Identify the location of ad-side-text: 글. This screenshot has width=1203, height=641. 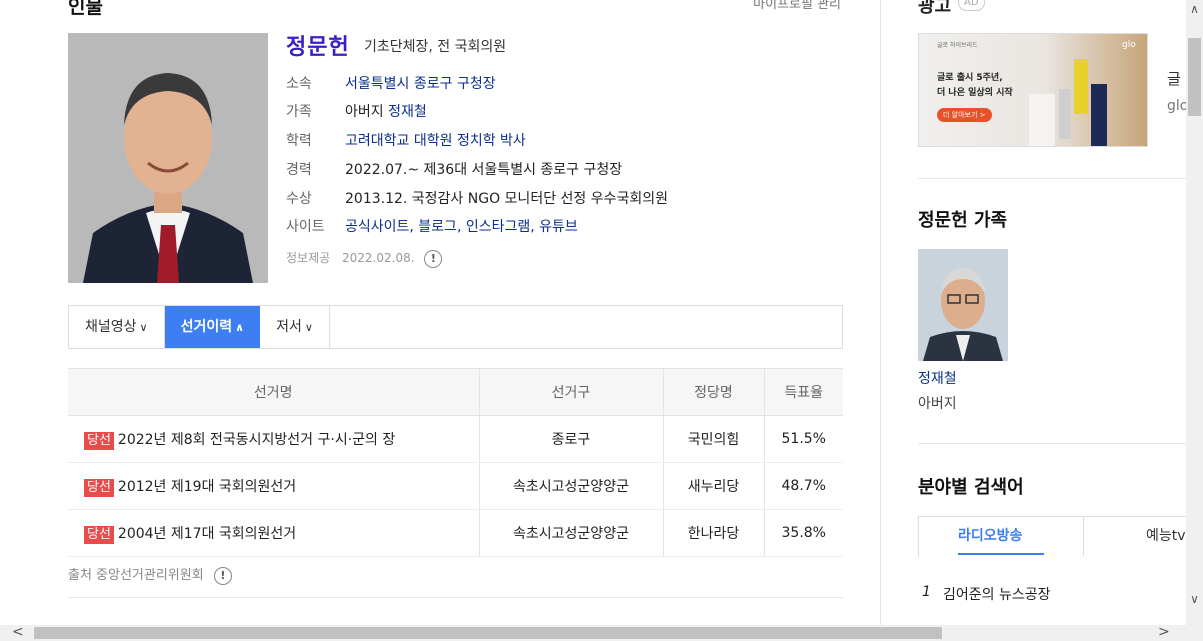
(1174, 78).